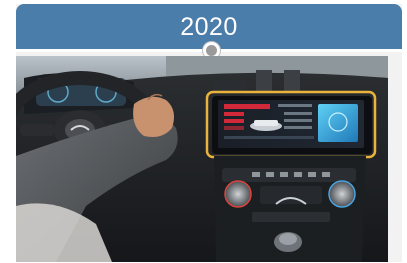  Describe the element at coordinates (338, 123) in the screenshot. I see `screen-info-tile` at that location.